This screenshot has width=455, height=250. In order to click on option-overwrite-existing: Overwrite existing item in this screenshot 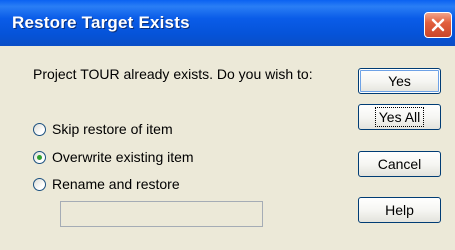, I will do `click(113, 157)`.